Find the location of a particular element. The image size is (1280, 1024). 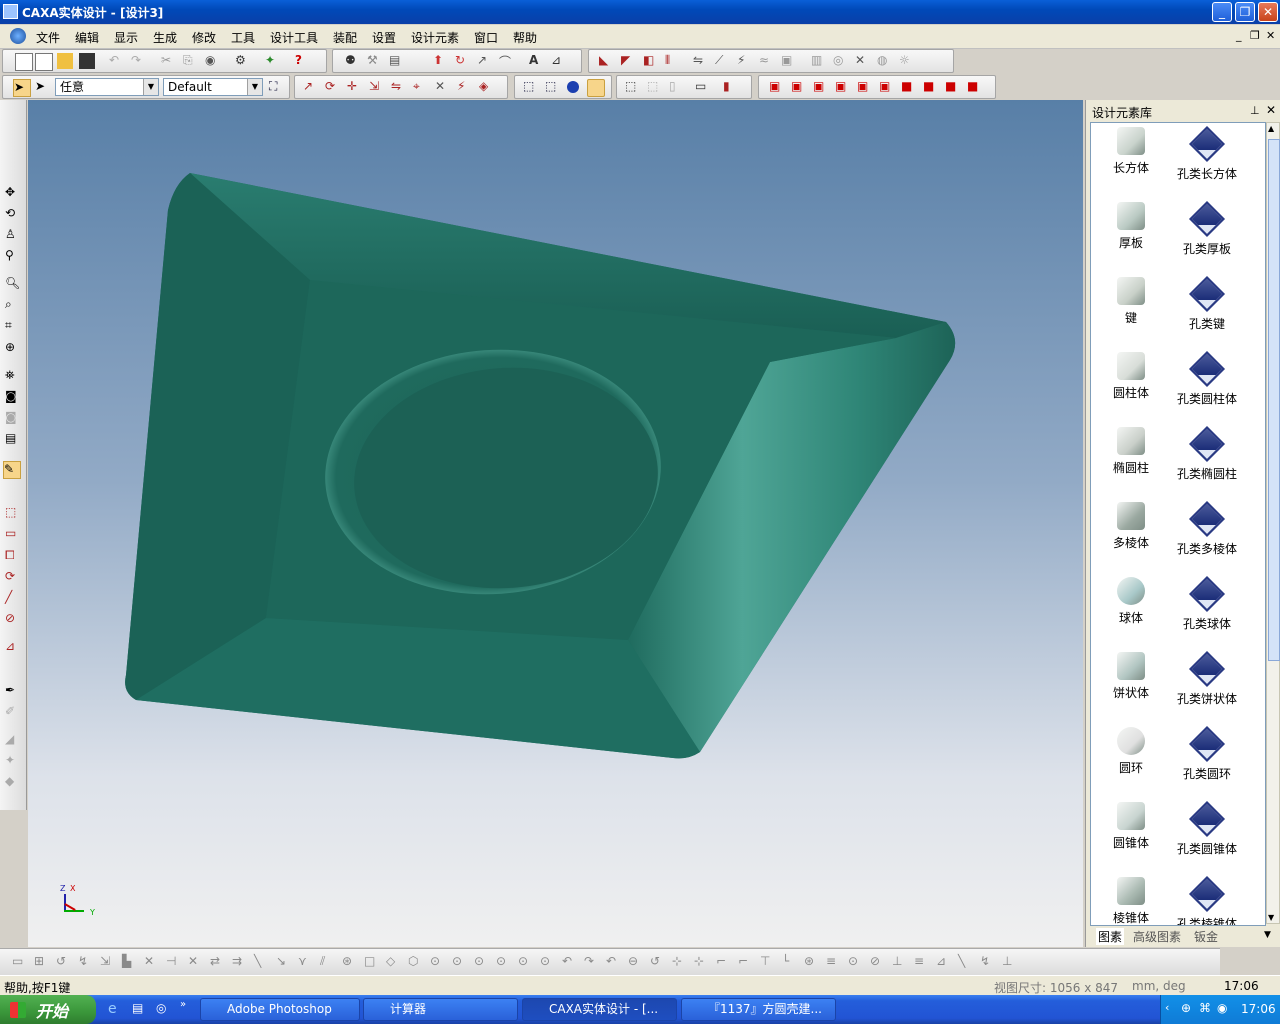

texture-icon: ◢ is located at coordinates (13, 740).